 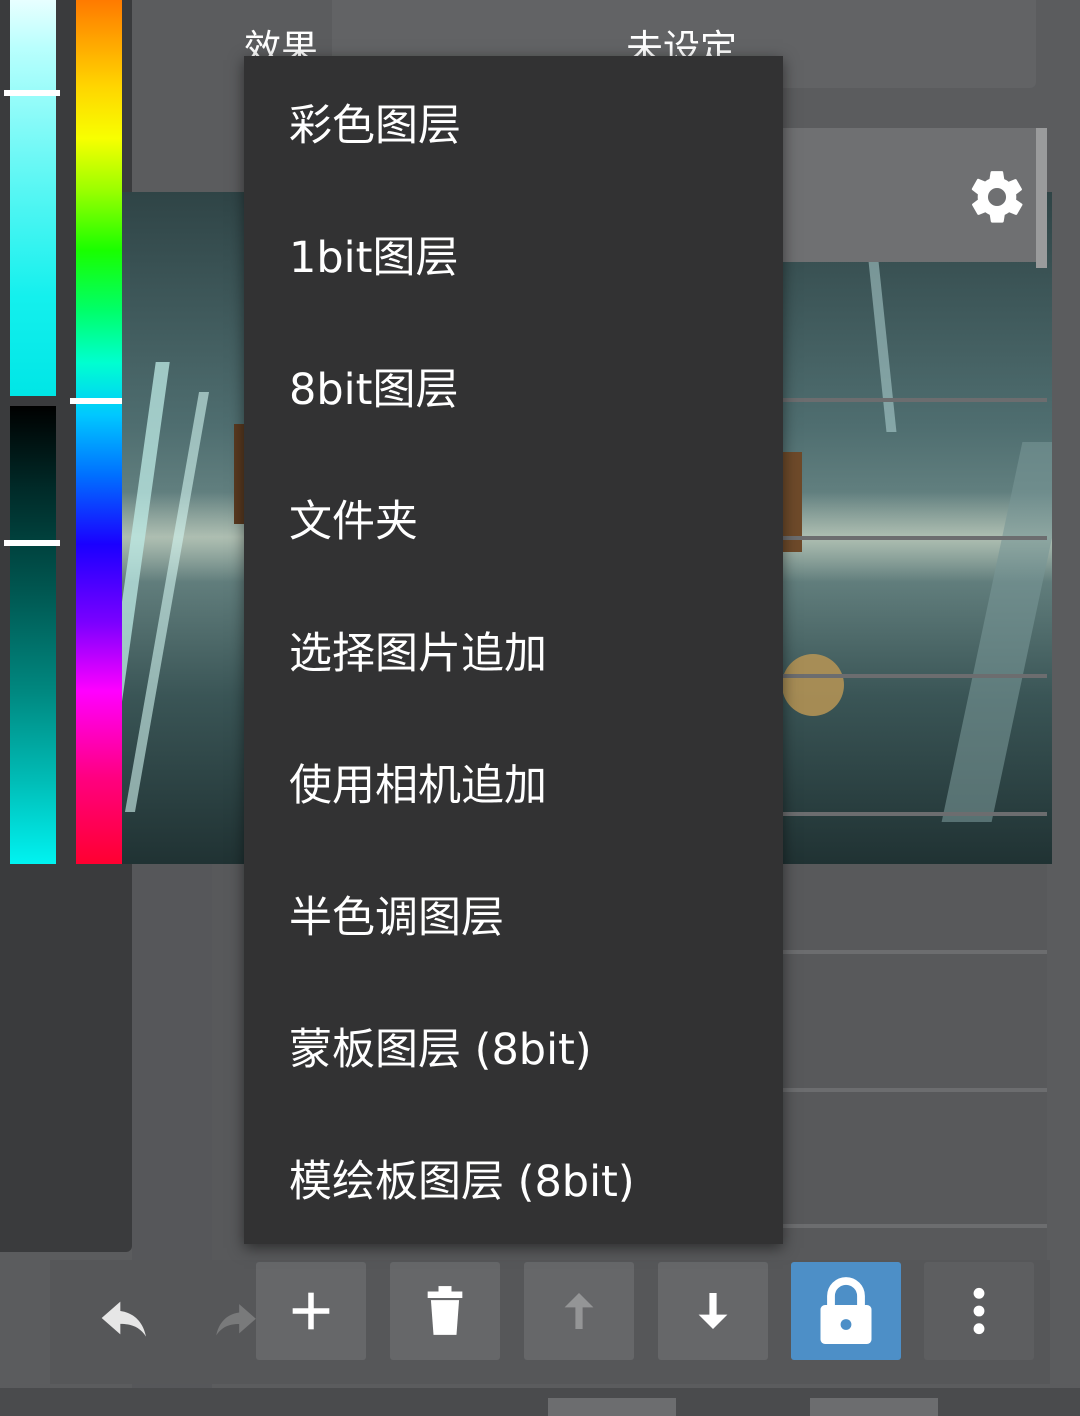 I want to click on menu-item-label: 模绘板图层 (8bit), so click(x=462, y=1182).